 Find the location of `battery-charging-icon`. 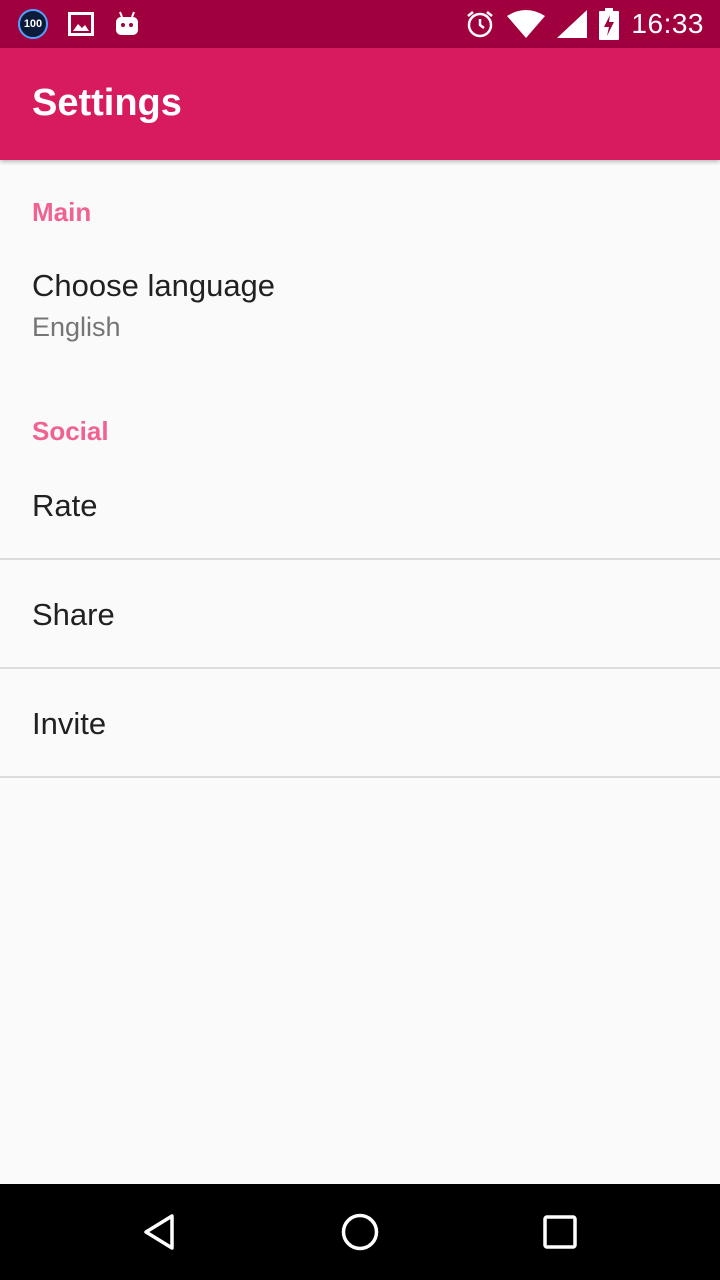

battery-charging-icon is located at coordinates (609, 24).